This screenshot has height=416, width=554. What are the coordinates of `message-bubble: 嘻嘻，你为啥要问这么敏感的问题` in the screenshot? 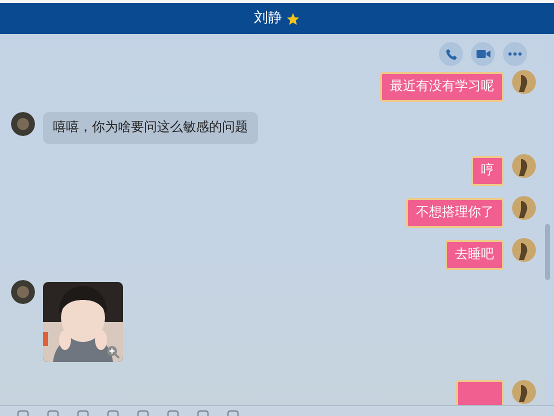 It's located at (150, 128).